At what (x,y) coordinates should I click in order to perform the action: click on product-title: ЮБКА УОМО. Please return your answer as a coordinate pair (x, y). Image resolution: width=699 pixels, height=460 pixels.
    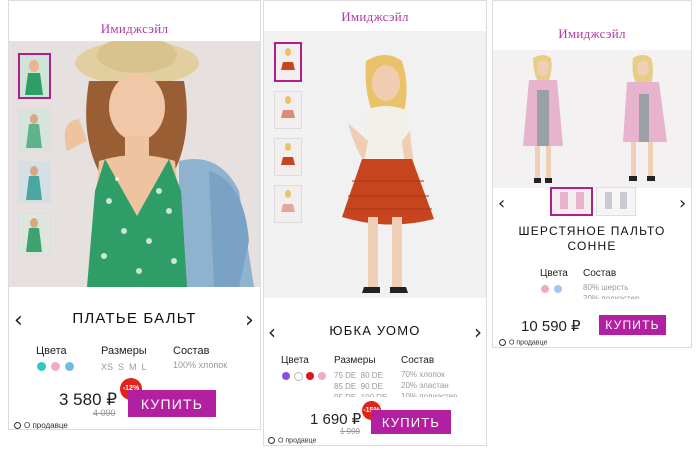
    Looking at the image, I should click on (375, 330).